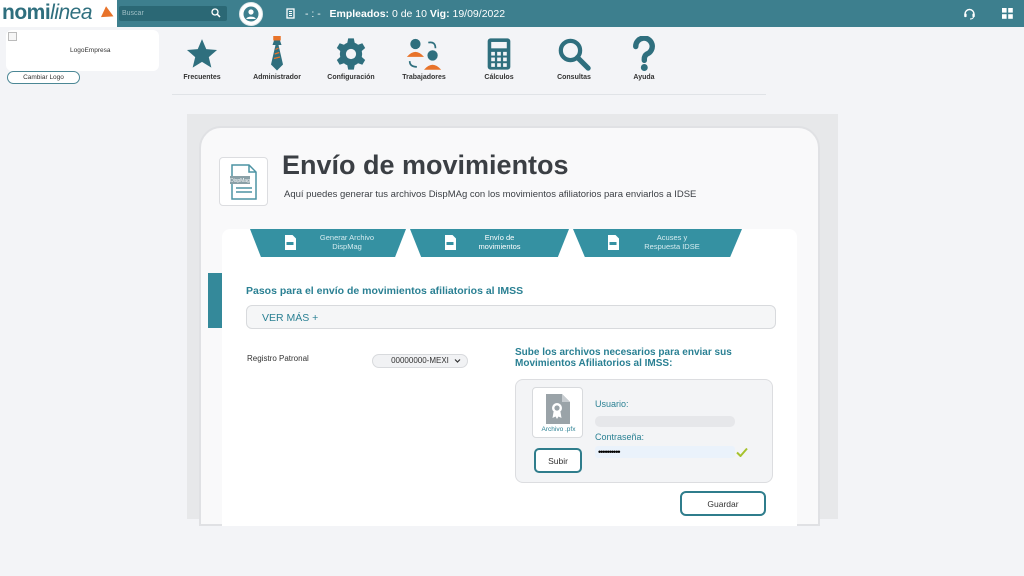 The height and width of the screenshot is (576, 1024). I want to click on question-icon, so click(644, 53).